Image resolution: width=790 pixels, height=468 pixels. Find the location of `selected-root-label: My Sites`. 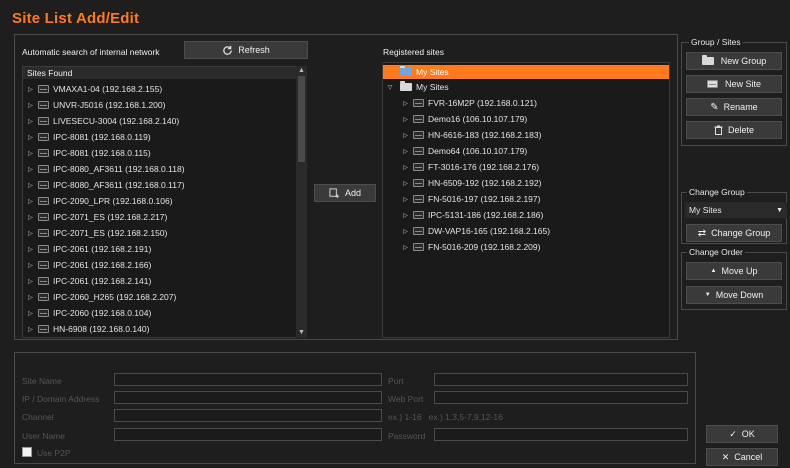

selected-root-label: My Sites is located at coordinates (432, 72).